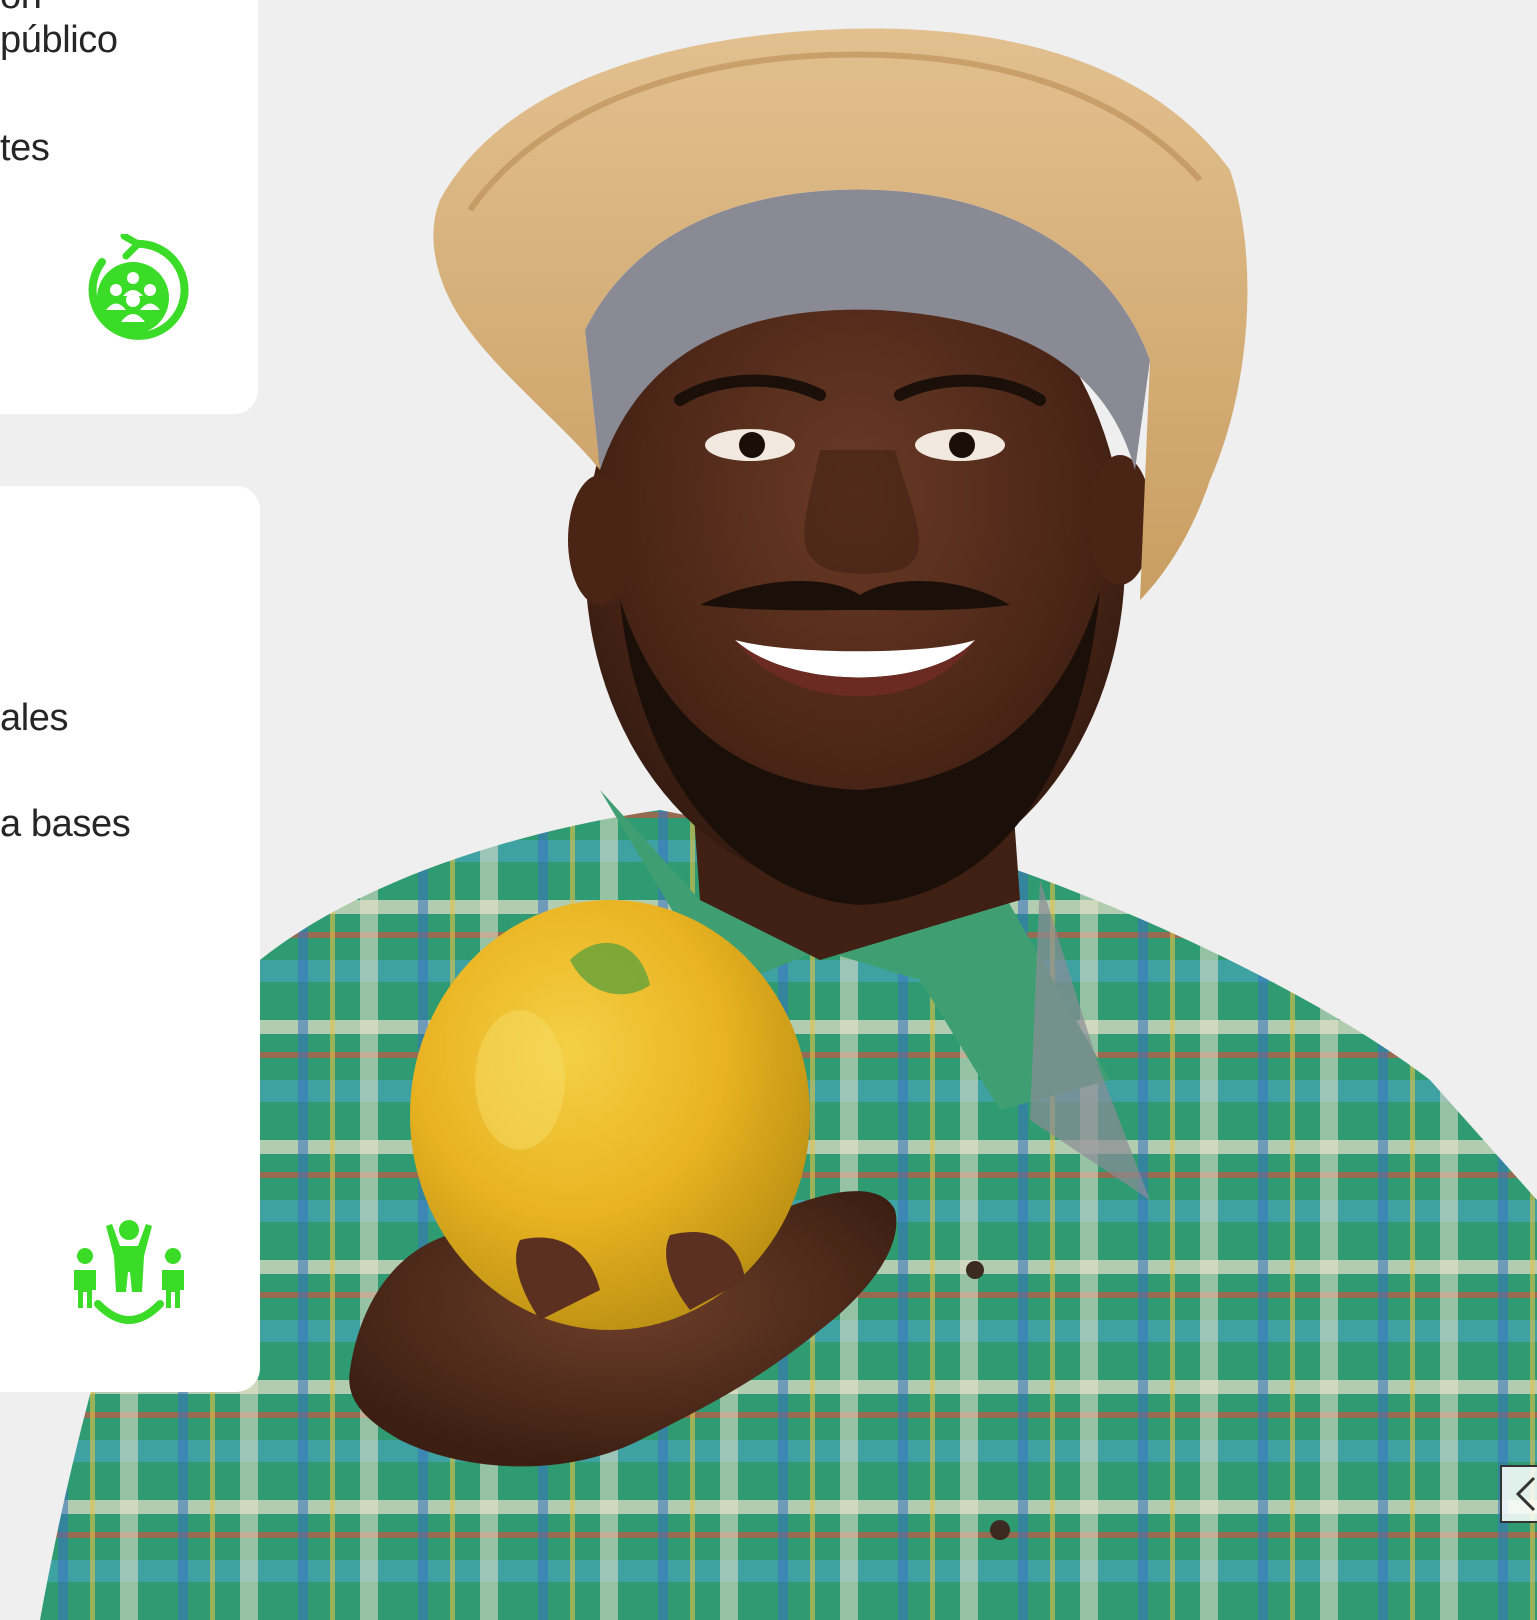  I want to click on chevron-left-icon, so click(1525, 1494).